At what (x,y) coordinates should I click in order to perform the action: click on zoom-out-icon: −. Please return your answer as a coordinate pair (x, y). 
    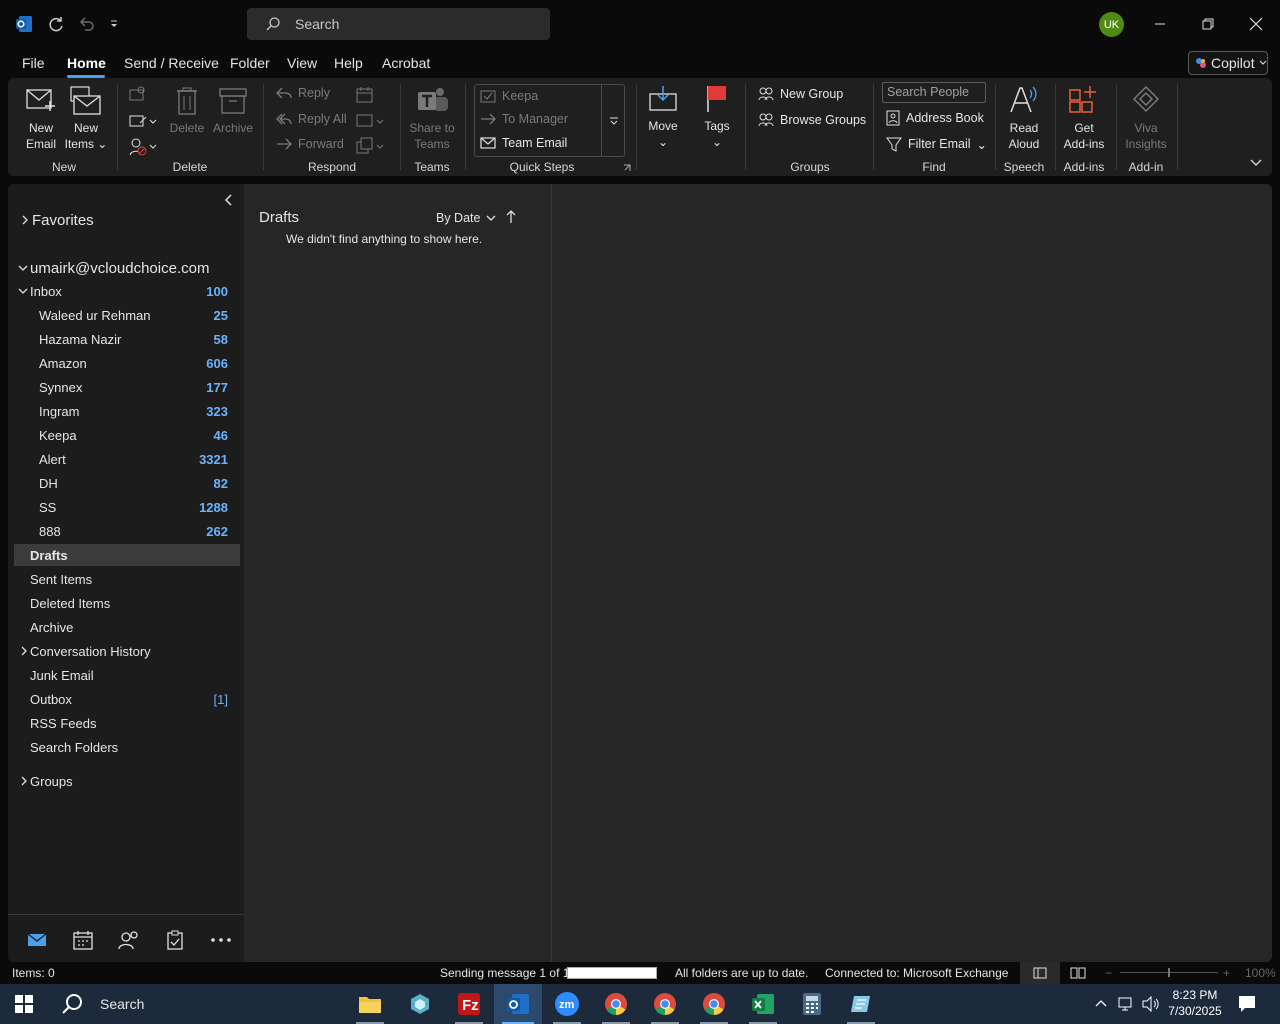
    Looking at the image, I should click on (1108, 973).